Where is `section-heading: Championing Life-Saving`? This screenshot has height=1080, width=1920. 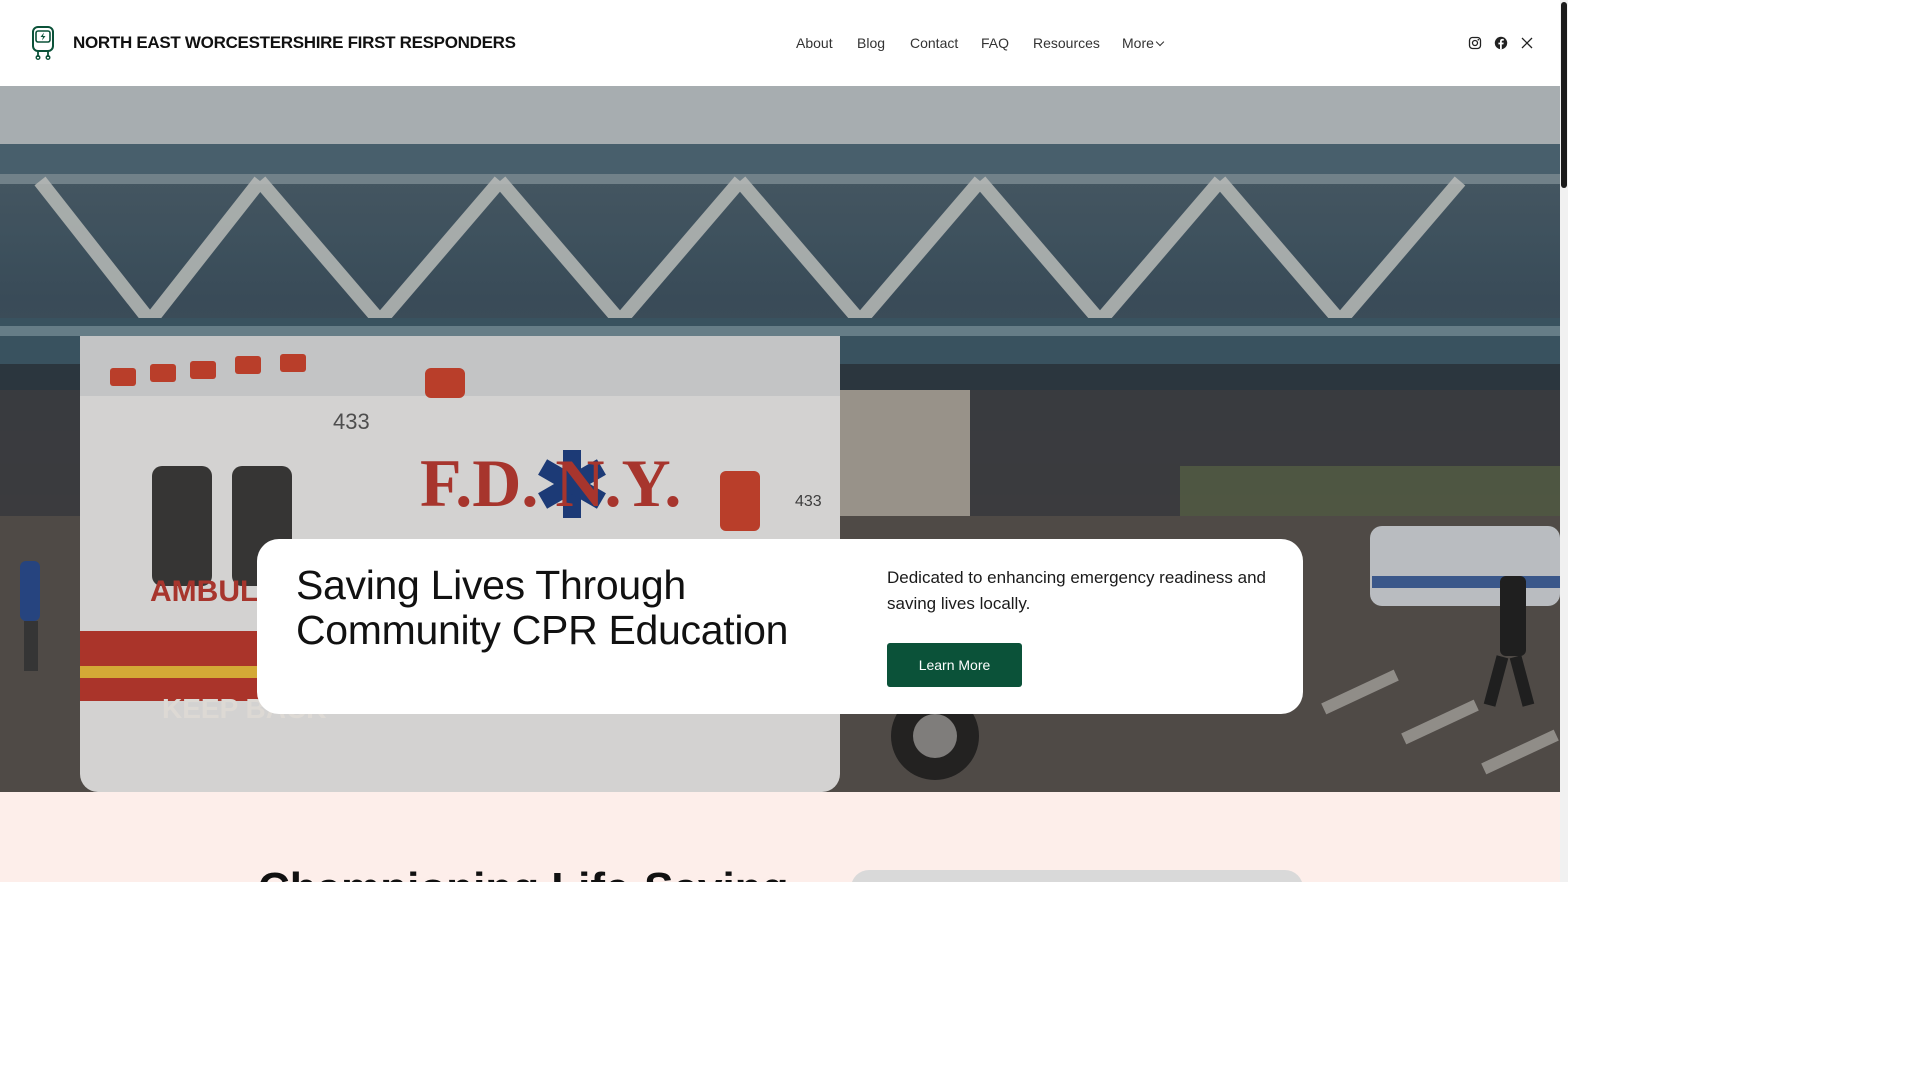
section-heading: Championing Life-Saving is located at coordinates (523, 873).